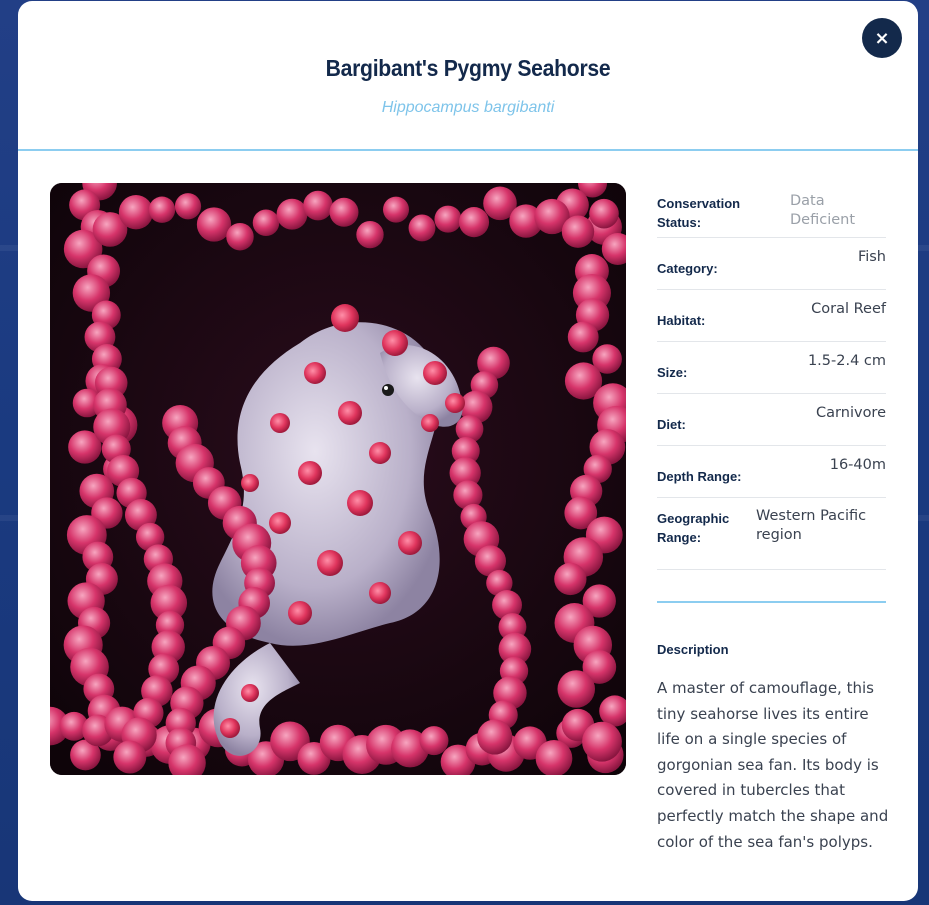 Image resolution: width=929 pixels, height=905 pixels. Describe the element at coordinates (468, 107) in the screenshot. I see `scientific-name: Hippocampus bargibanti` at that location.